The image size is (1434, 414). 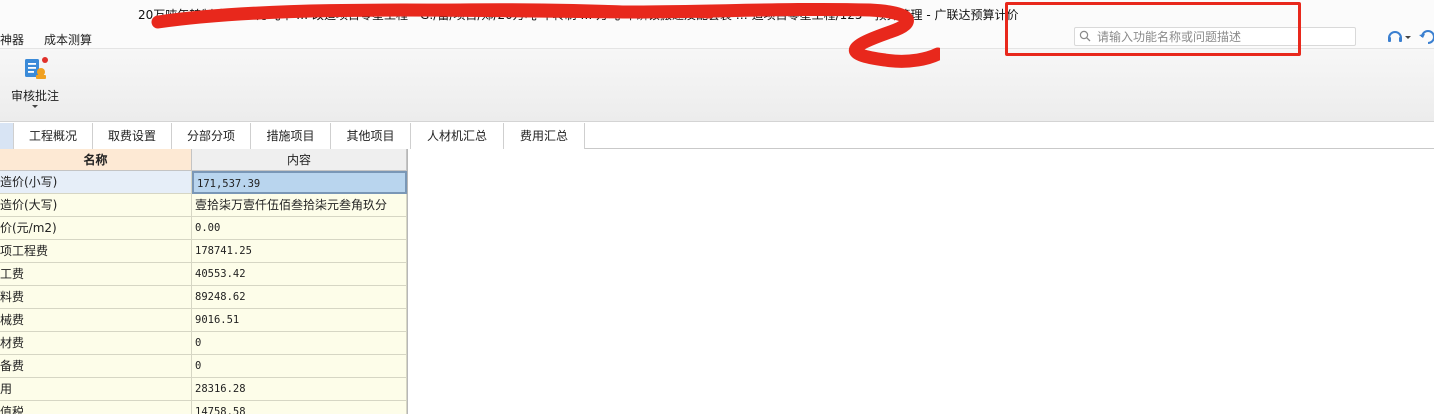 I want to click on row-value-cell: 14758.58, so click(x=299, y=407).